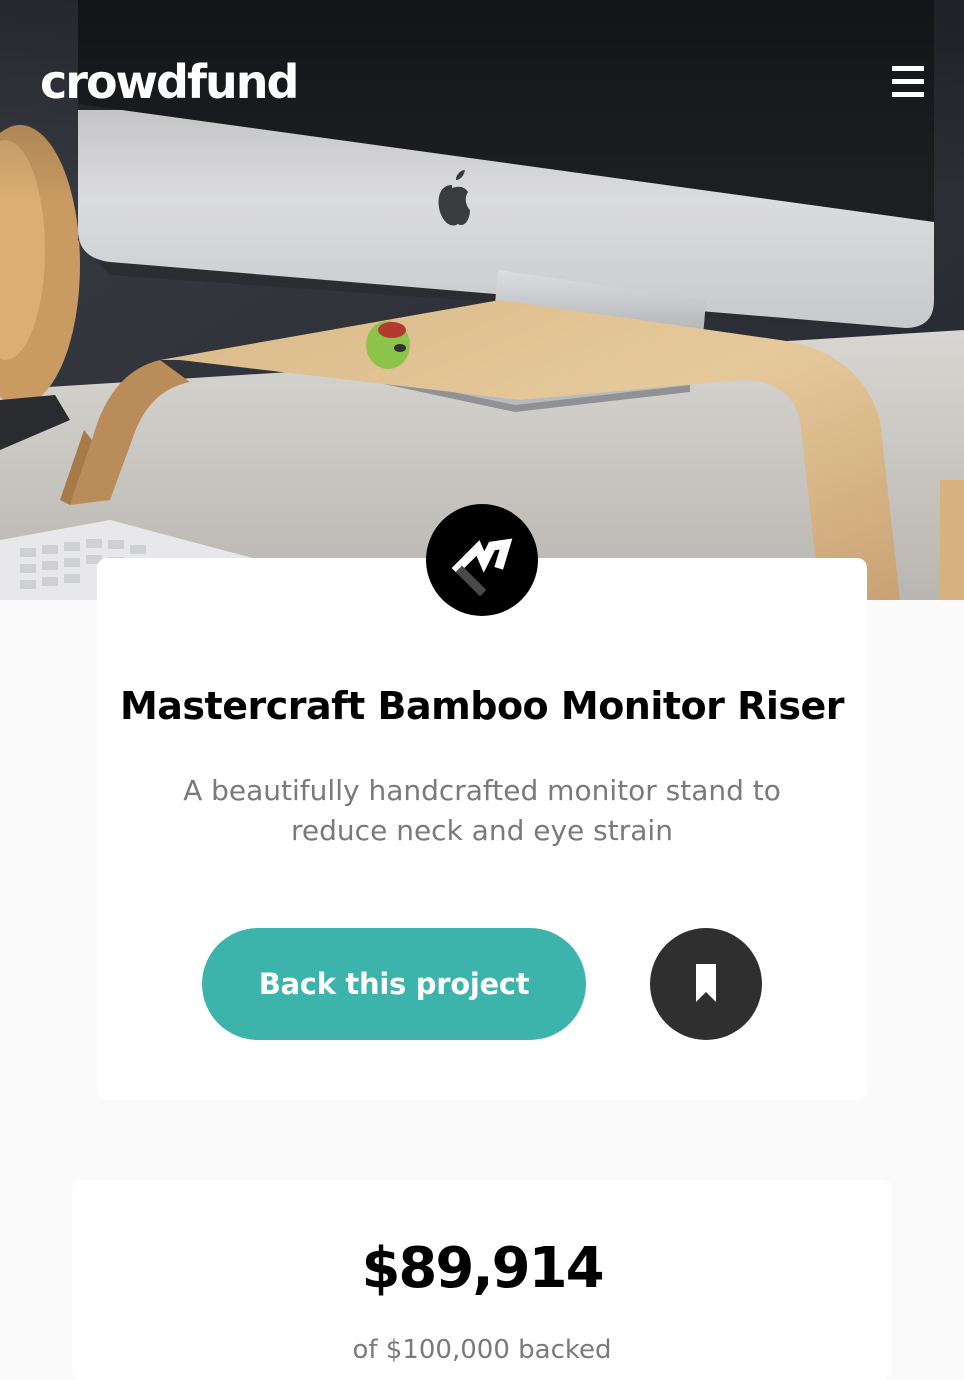 The width and height of the screenshot is (964, 1380). What do you see at coordinates (482, 1350) in the screenshot?
I see `amount-backed-caption: of $100,000 backed` at bounding box center [482, 1350].